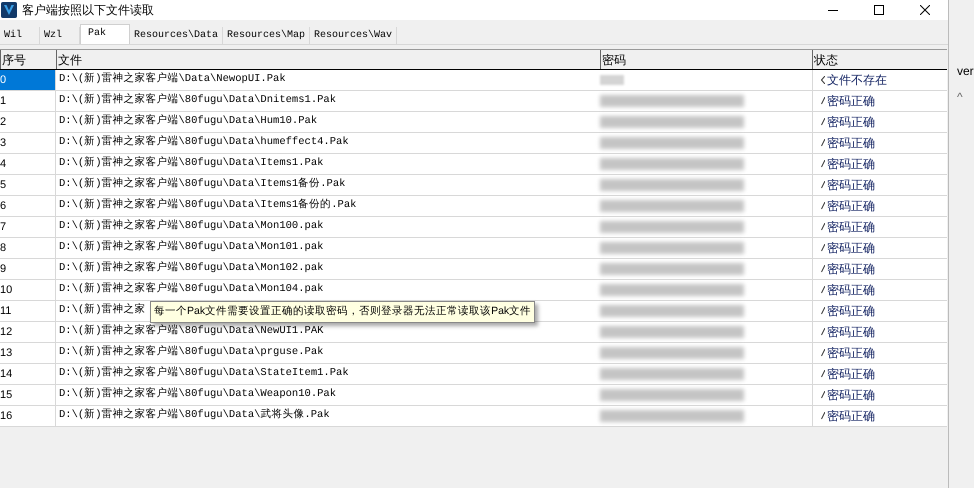 This screenshot has height=488, width=974. What do you see at coordinates (28, 374) in the screenshot?
I see `index-cell: 14` at bounding box center [28, 374].